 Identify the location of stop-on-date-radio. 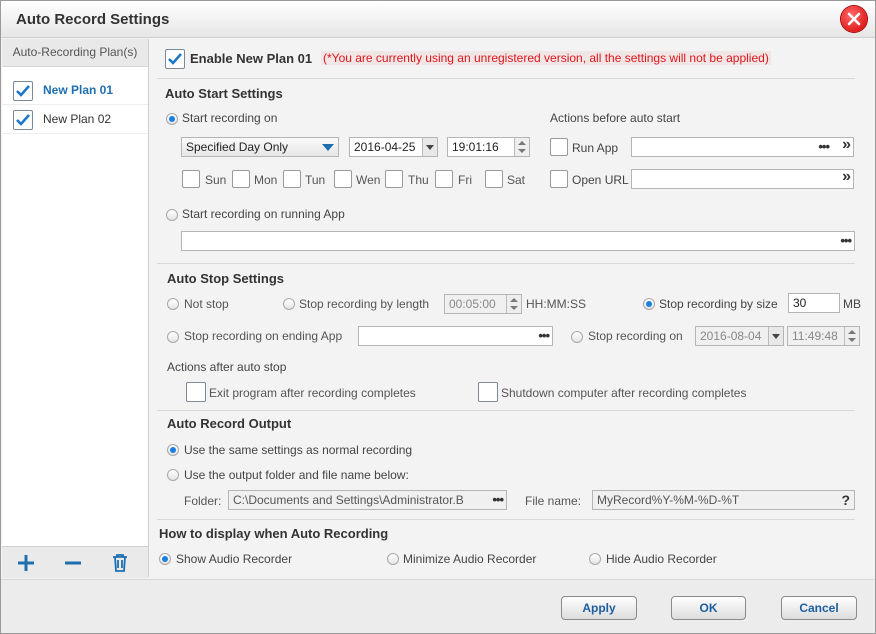
(577, 337).